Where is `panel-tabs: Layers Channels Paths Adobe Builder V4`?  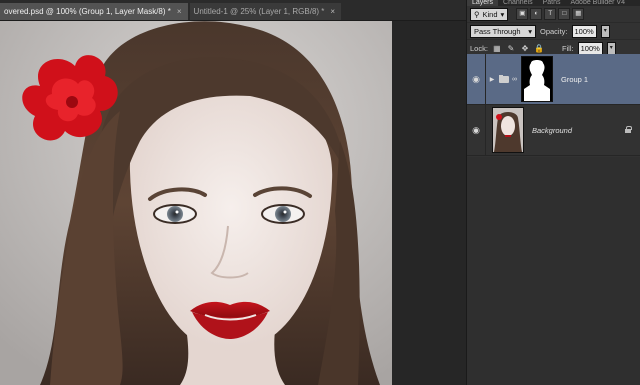
panel-tabs: Layers Channels Paths Adobe Builder V4 is located at coordinates (553, 3).